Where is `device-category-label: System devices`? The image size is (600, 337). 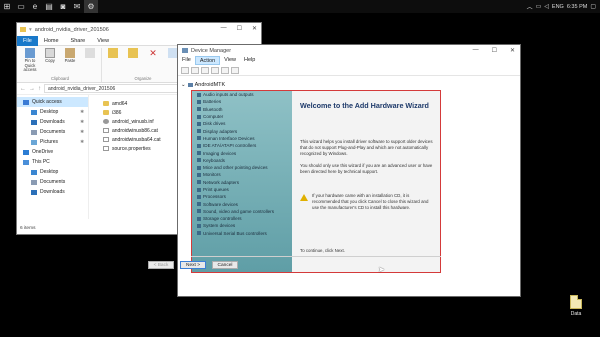 device-category-label: System devices is located at coordinates (219, 226).